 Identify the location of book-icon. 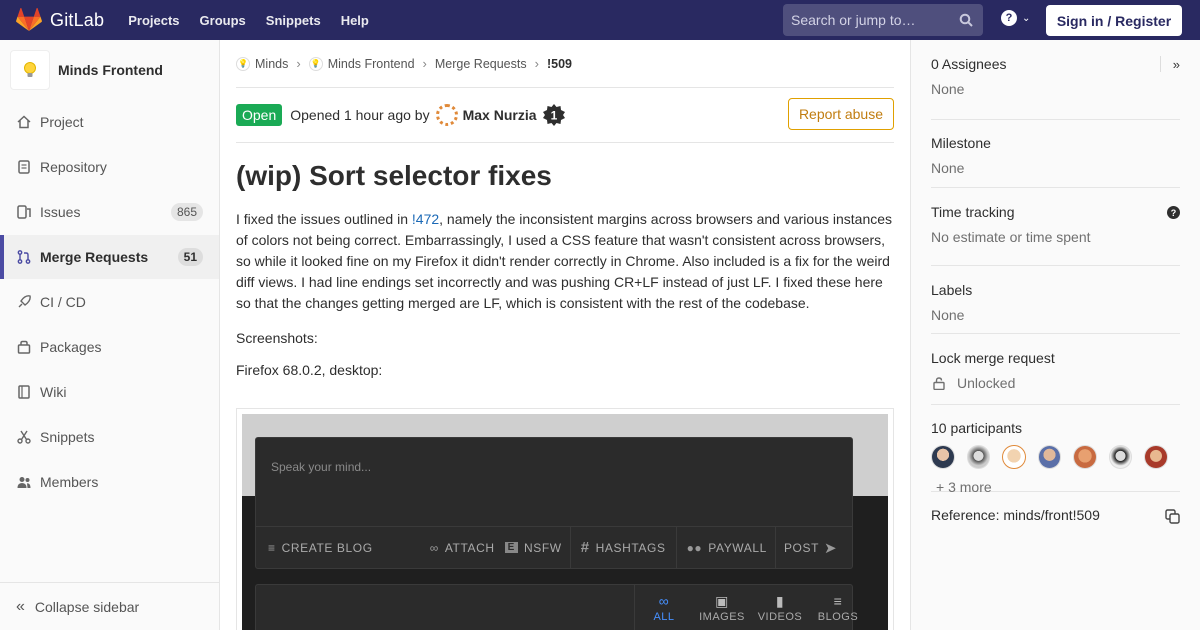
(24, 392).